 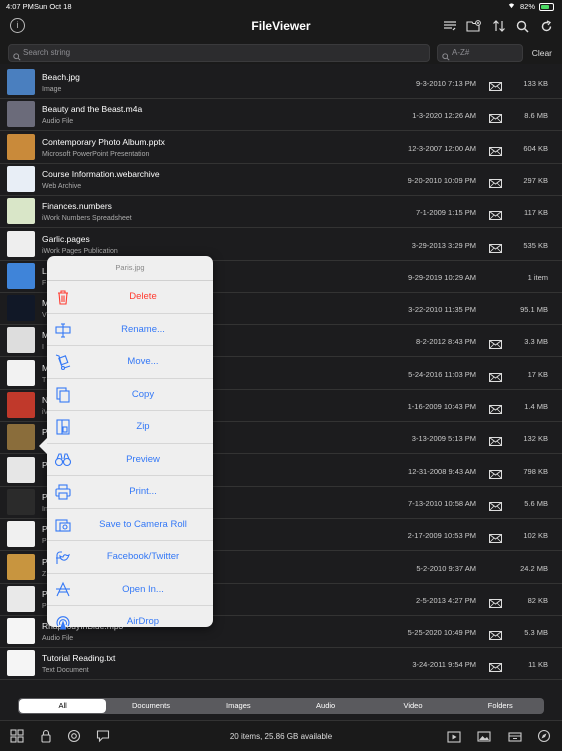 I want to click on file-kind: Audio File, so click(x=58, y=122).